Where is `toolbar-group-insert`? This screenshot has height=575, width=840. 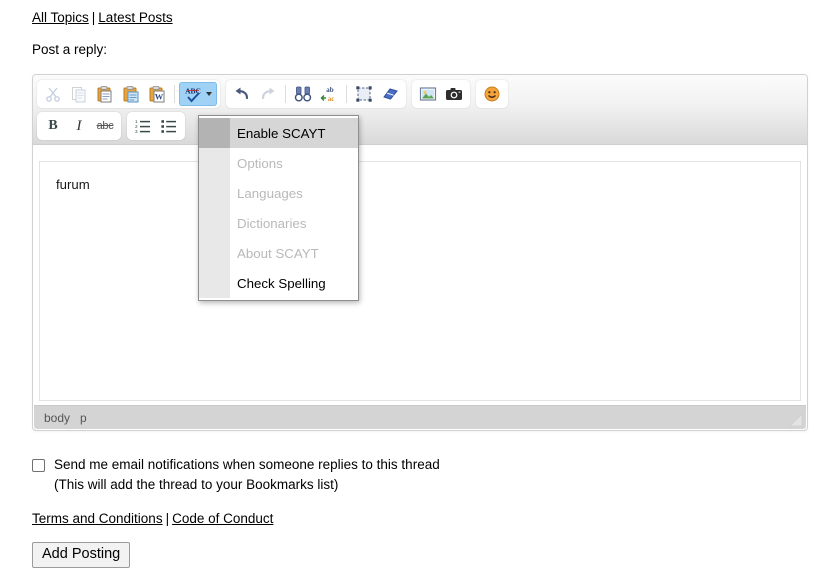
toolbar-group-insert is located at coordinates (441, 94).